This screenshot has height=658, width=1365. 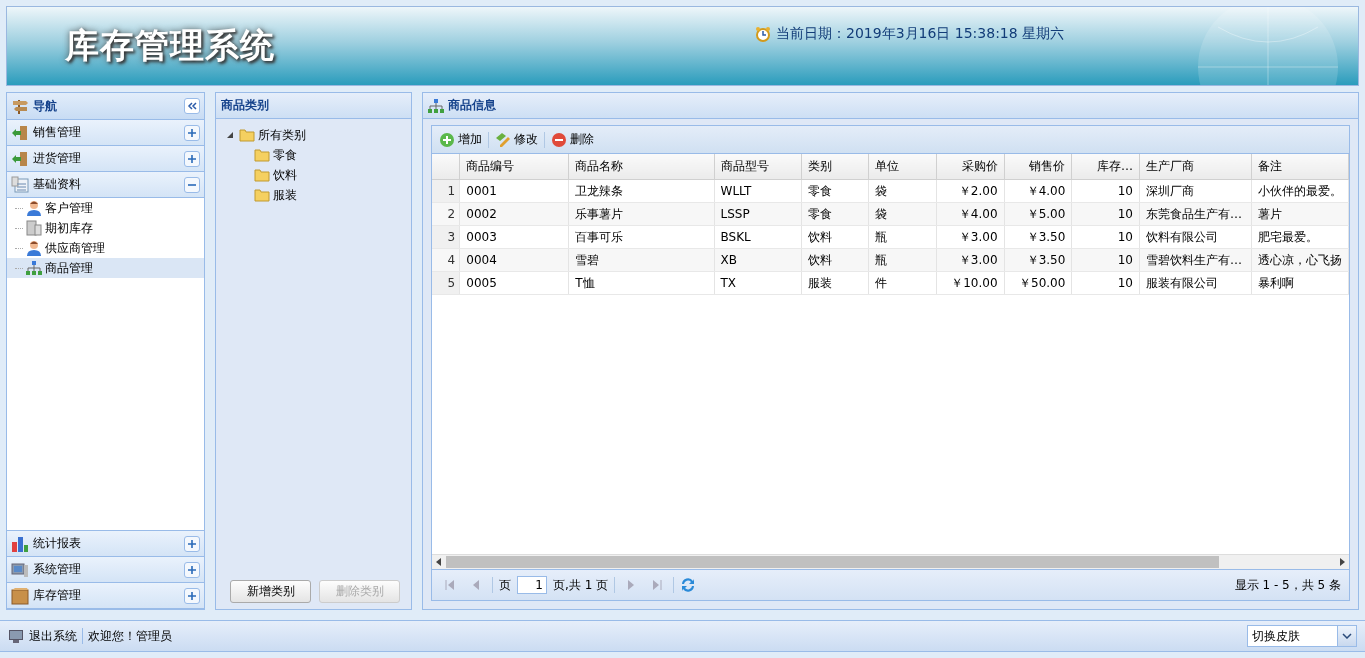 What do you see at coordinates (105, 133) in the screenshot?
I see `nav-section-header: 销售管理` at bounding box center [105, 133].